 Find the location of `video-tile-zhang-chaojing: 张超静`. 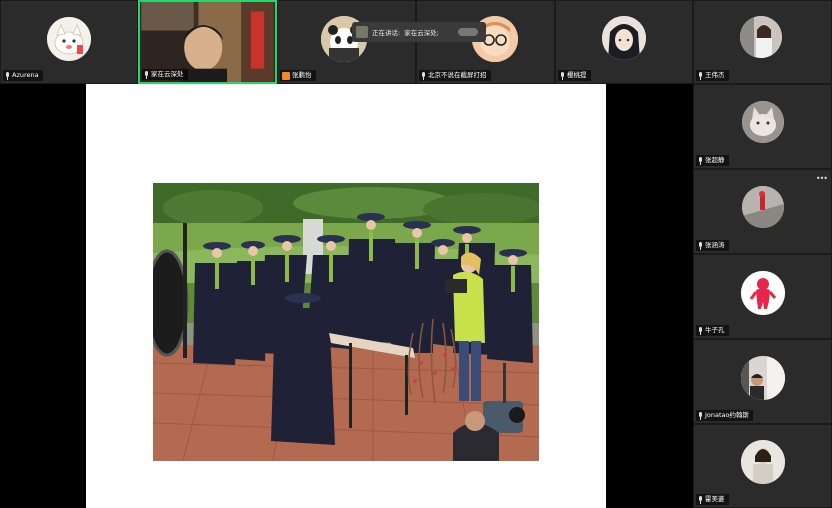

video-tile-zhang-chaojing: 张超静 is located at coordinates (762, 126).